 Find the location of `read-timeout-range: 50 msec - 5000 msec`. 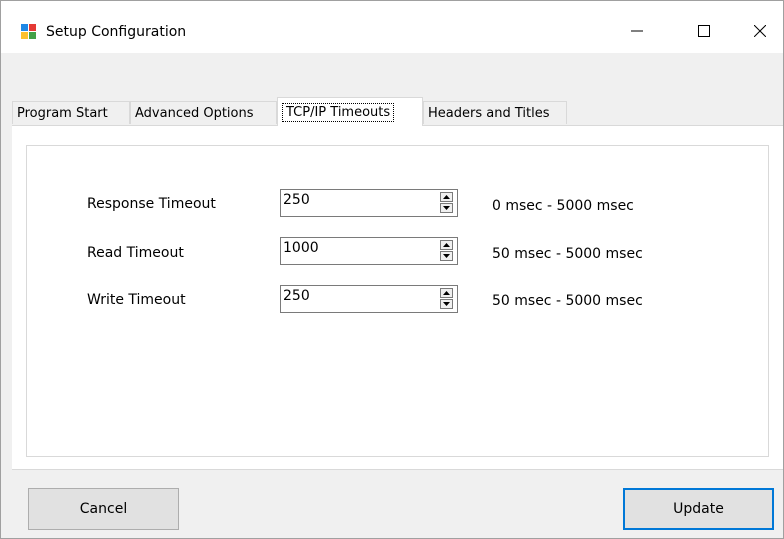

read-timeout-range: 50 msec - 5000 msec is located at coordinates (567, 254).